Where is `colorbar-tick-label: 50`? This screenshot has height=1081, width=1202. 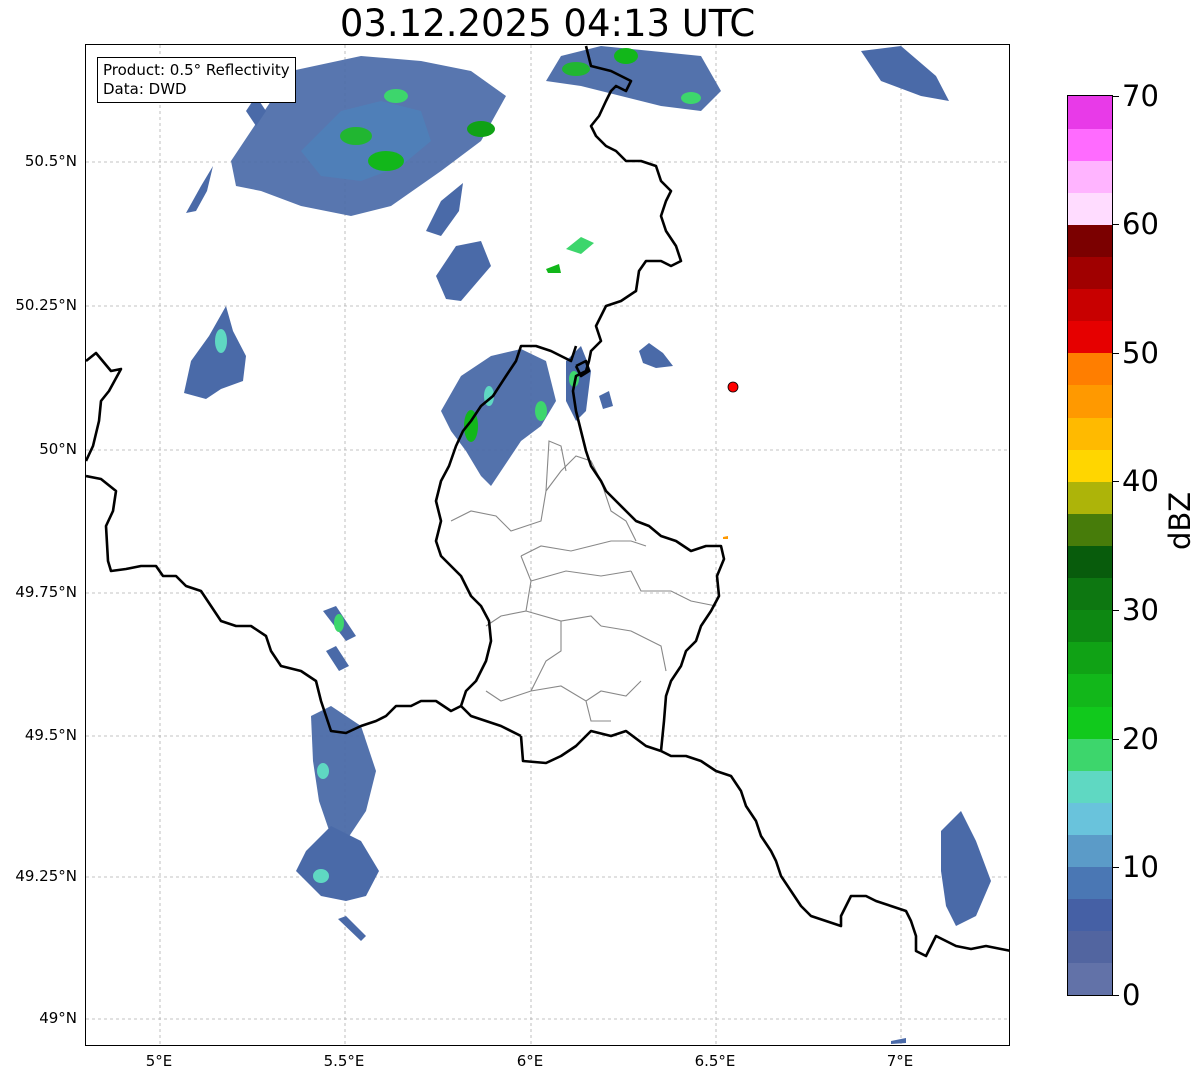 colorbar-tick-label: 50 is located at coordinates (1140, 353).